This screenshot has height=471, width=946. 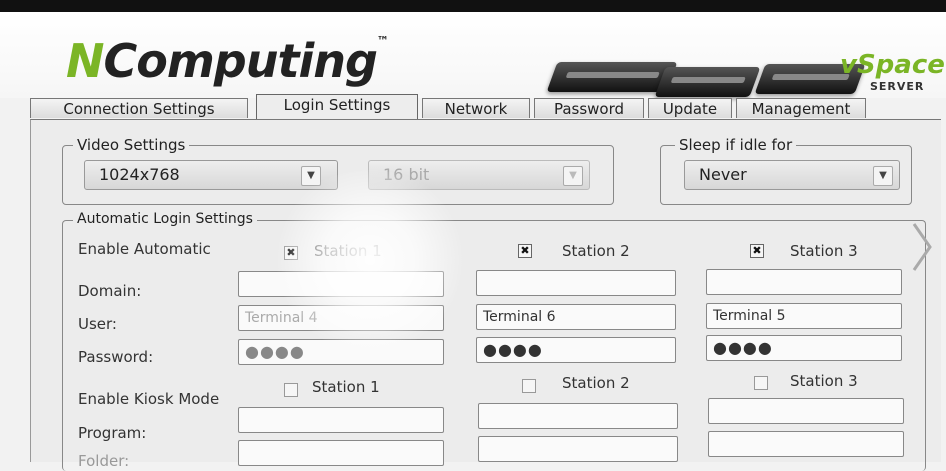 What do you see at coordinates (525, 251) in the screenshot?
I see `auto-login-station2-checkbox: ✖` at bounding box center [525, 251].